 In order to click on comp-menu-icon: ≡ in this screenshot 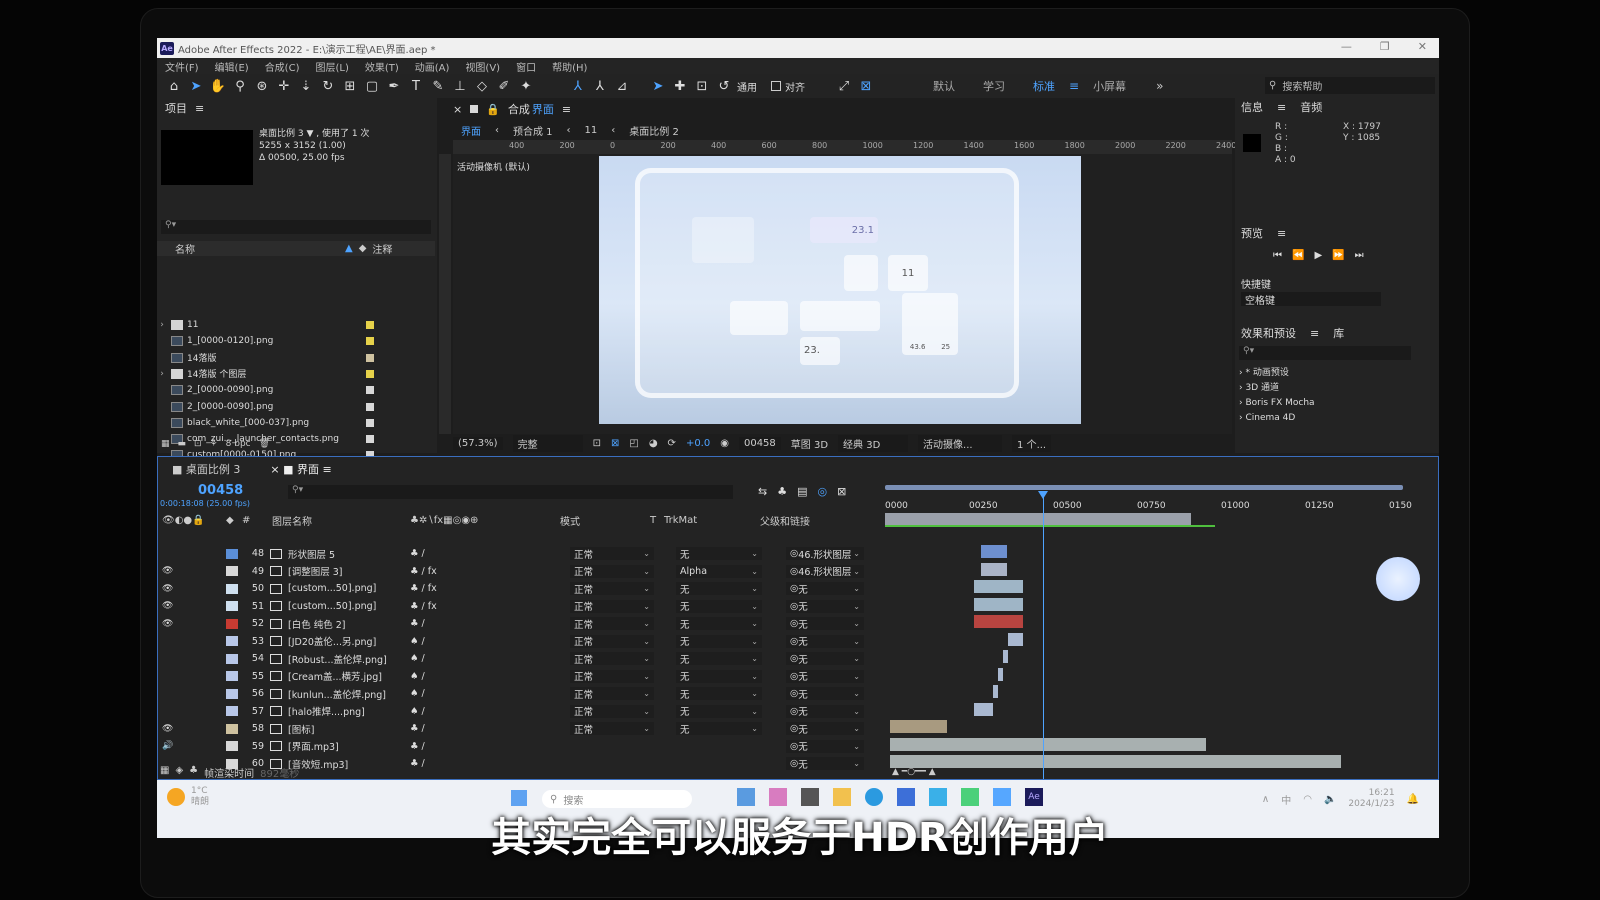, I will do `click(566, 109)`.